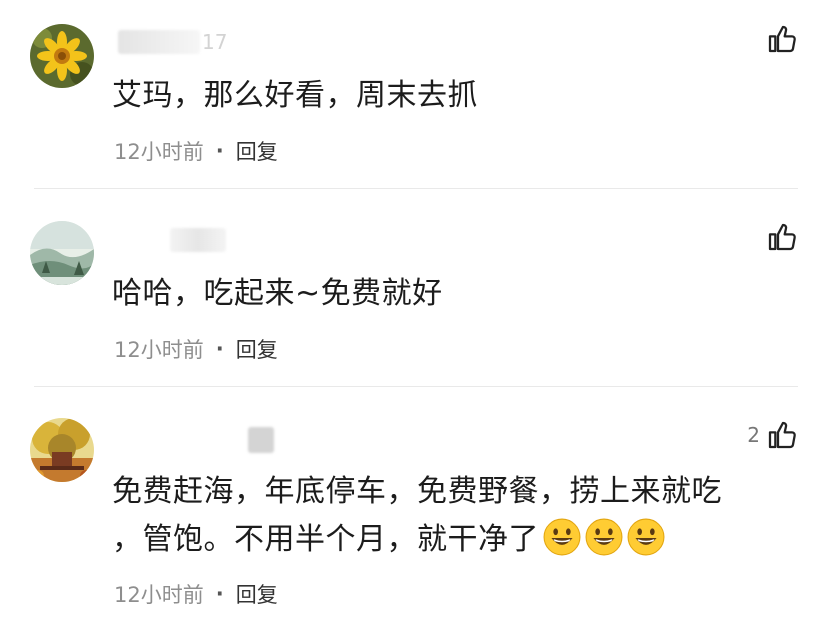 The height and width of the screenshot is (629, 828). Describe the element at coordinates (295, 95) in the screenshot. I see `comment-text: 艾玛，那么好看，周末去抓` at that location.